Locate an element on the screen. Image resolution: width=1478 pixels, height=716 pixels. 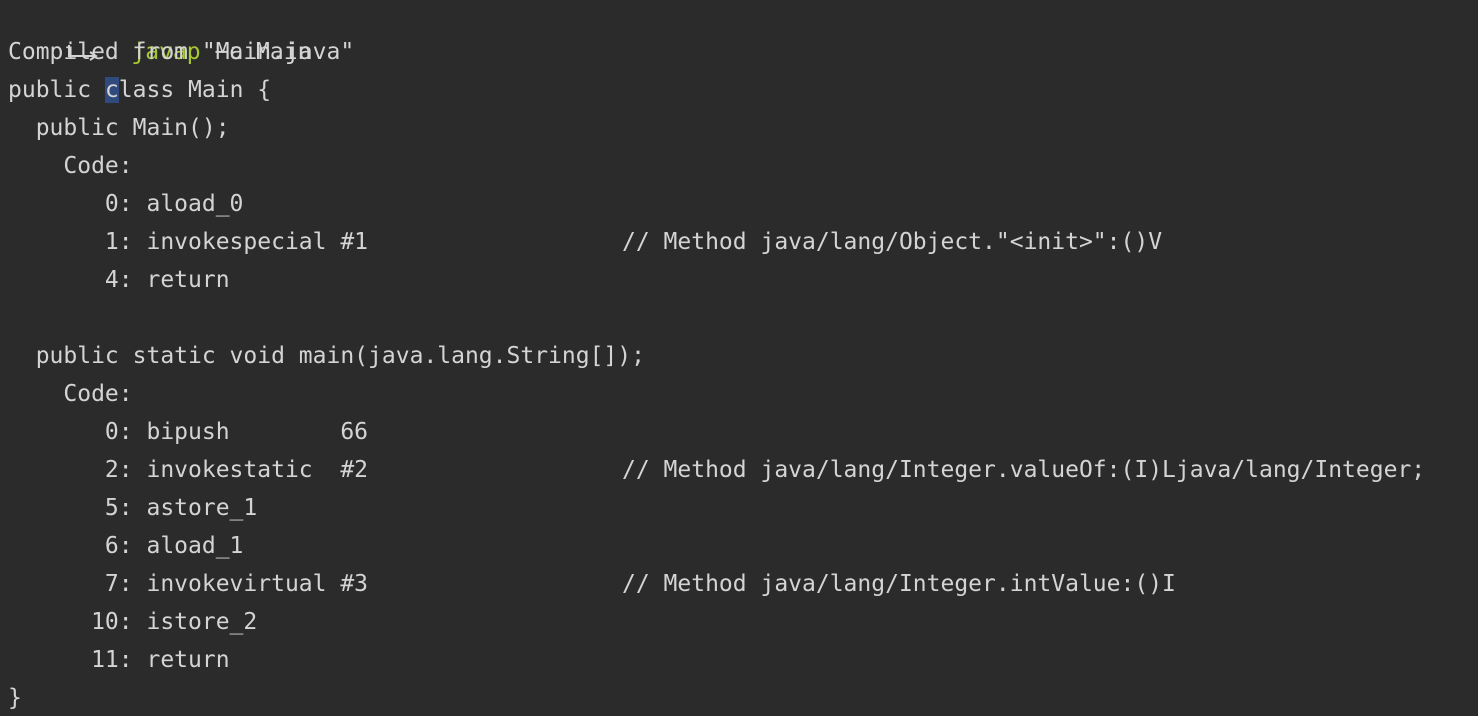
bytecode-line: 0: aload_0 is located at coordinates (126, 204).